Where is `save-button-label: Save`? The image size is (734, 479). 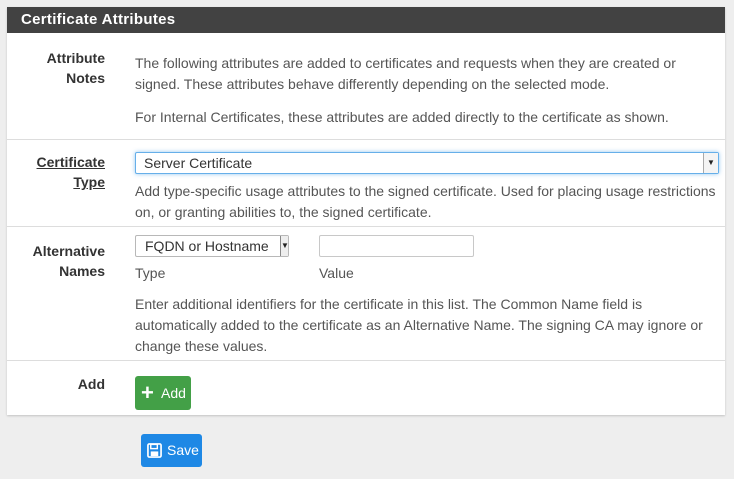 save-button-label: Save is located at coordinates (183, 450).